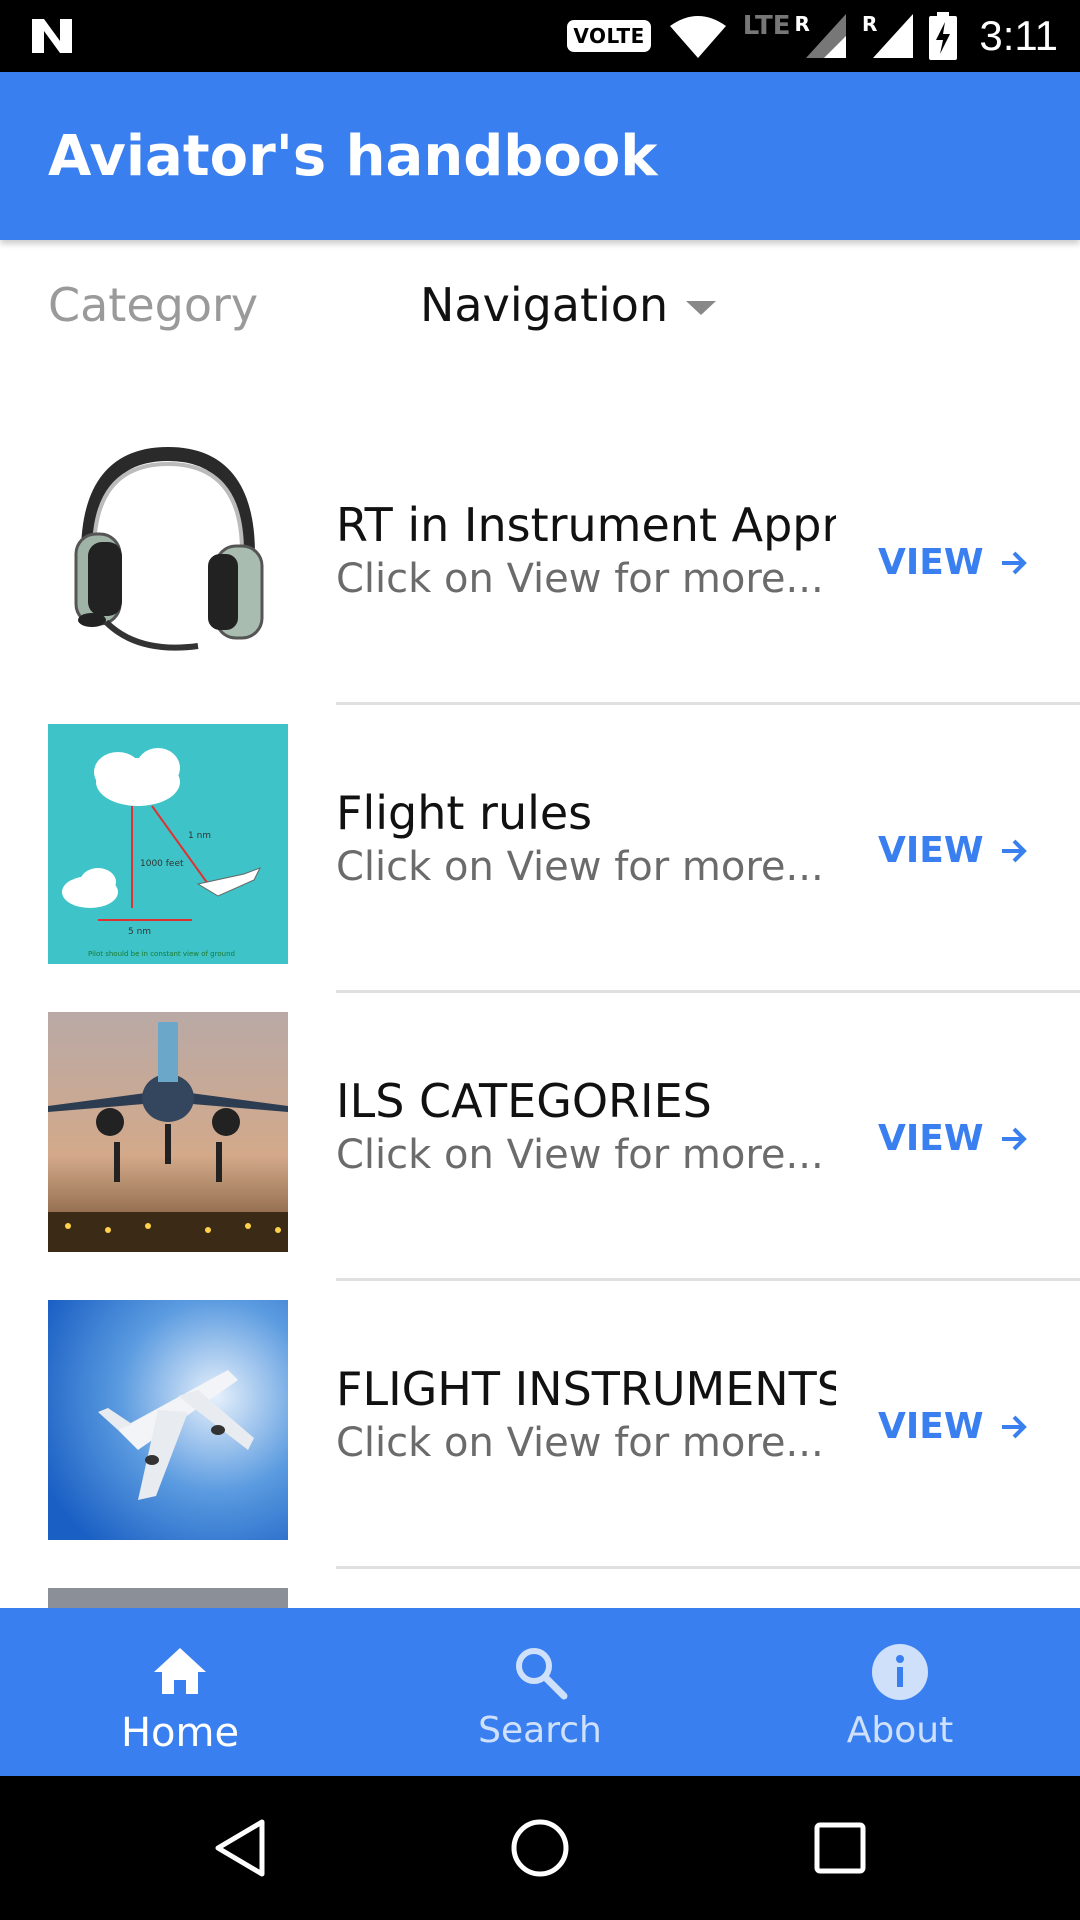 The image size is (1080, 1920). I want to click on list-item-title: FLIGHT INSTRUMENTS, so click(586, 1389).